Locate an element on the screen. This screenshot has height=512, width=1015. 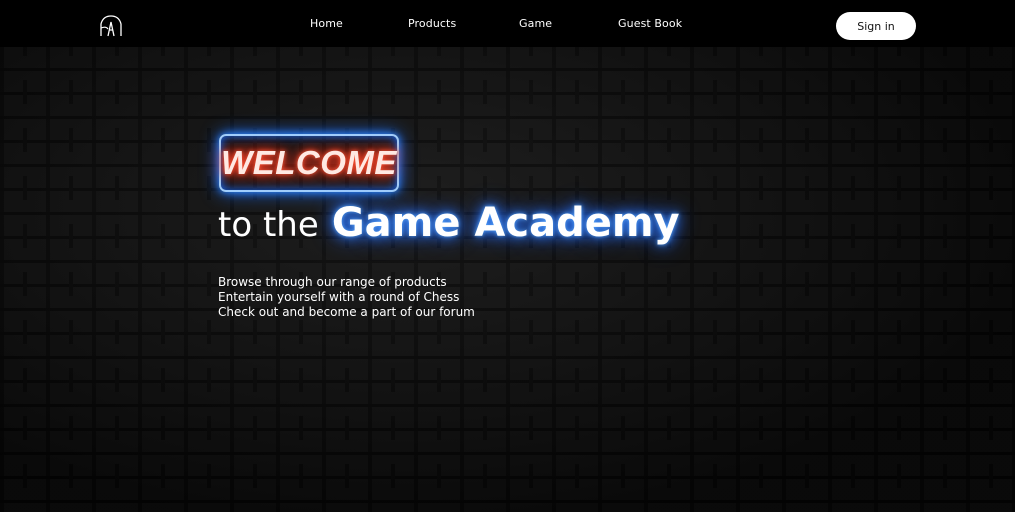
nav-products-link: Products is located at coordinates (432, 23).